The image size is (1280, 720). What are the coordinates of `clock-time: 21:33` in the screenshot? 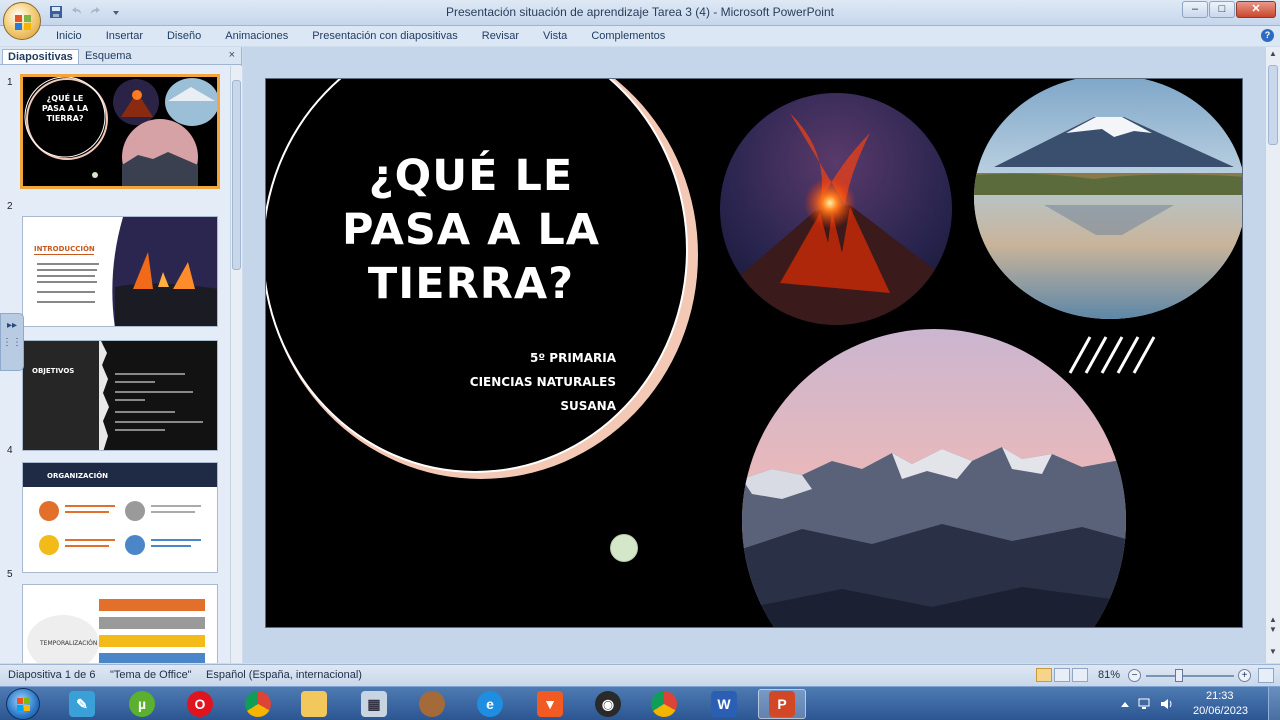 It's located at (1220, 696).